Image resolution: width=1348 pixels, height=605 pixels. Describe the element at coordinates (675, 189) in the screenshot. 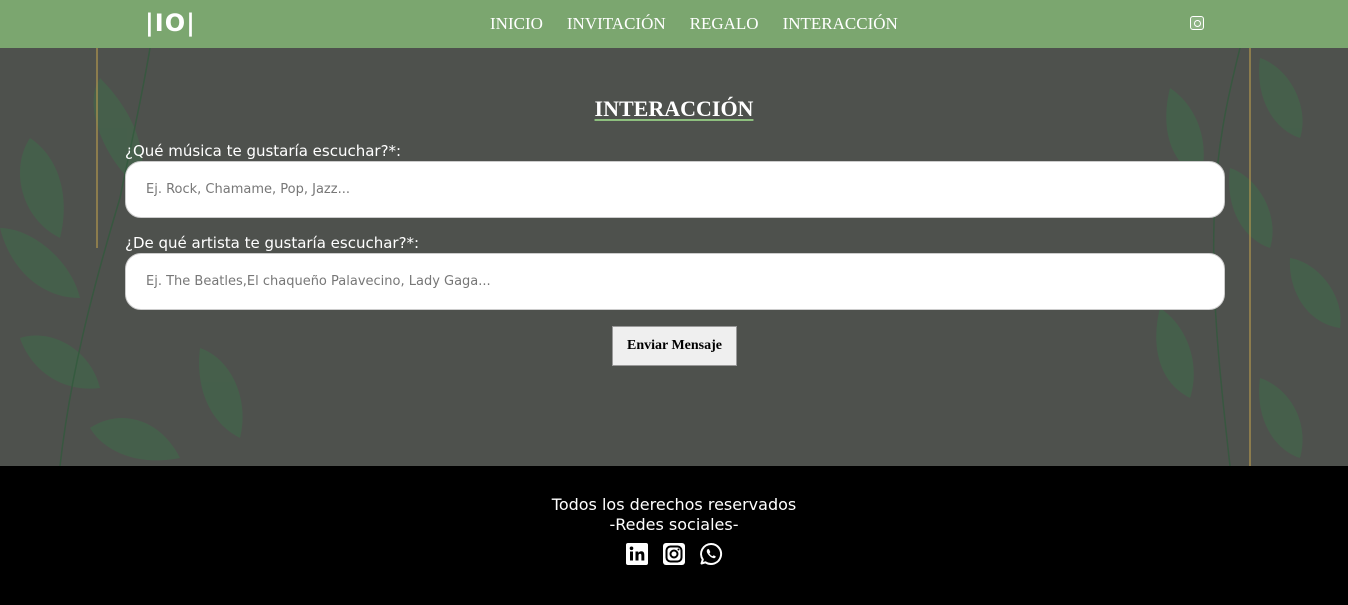

I see `music-input` at that location.